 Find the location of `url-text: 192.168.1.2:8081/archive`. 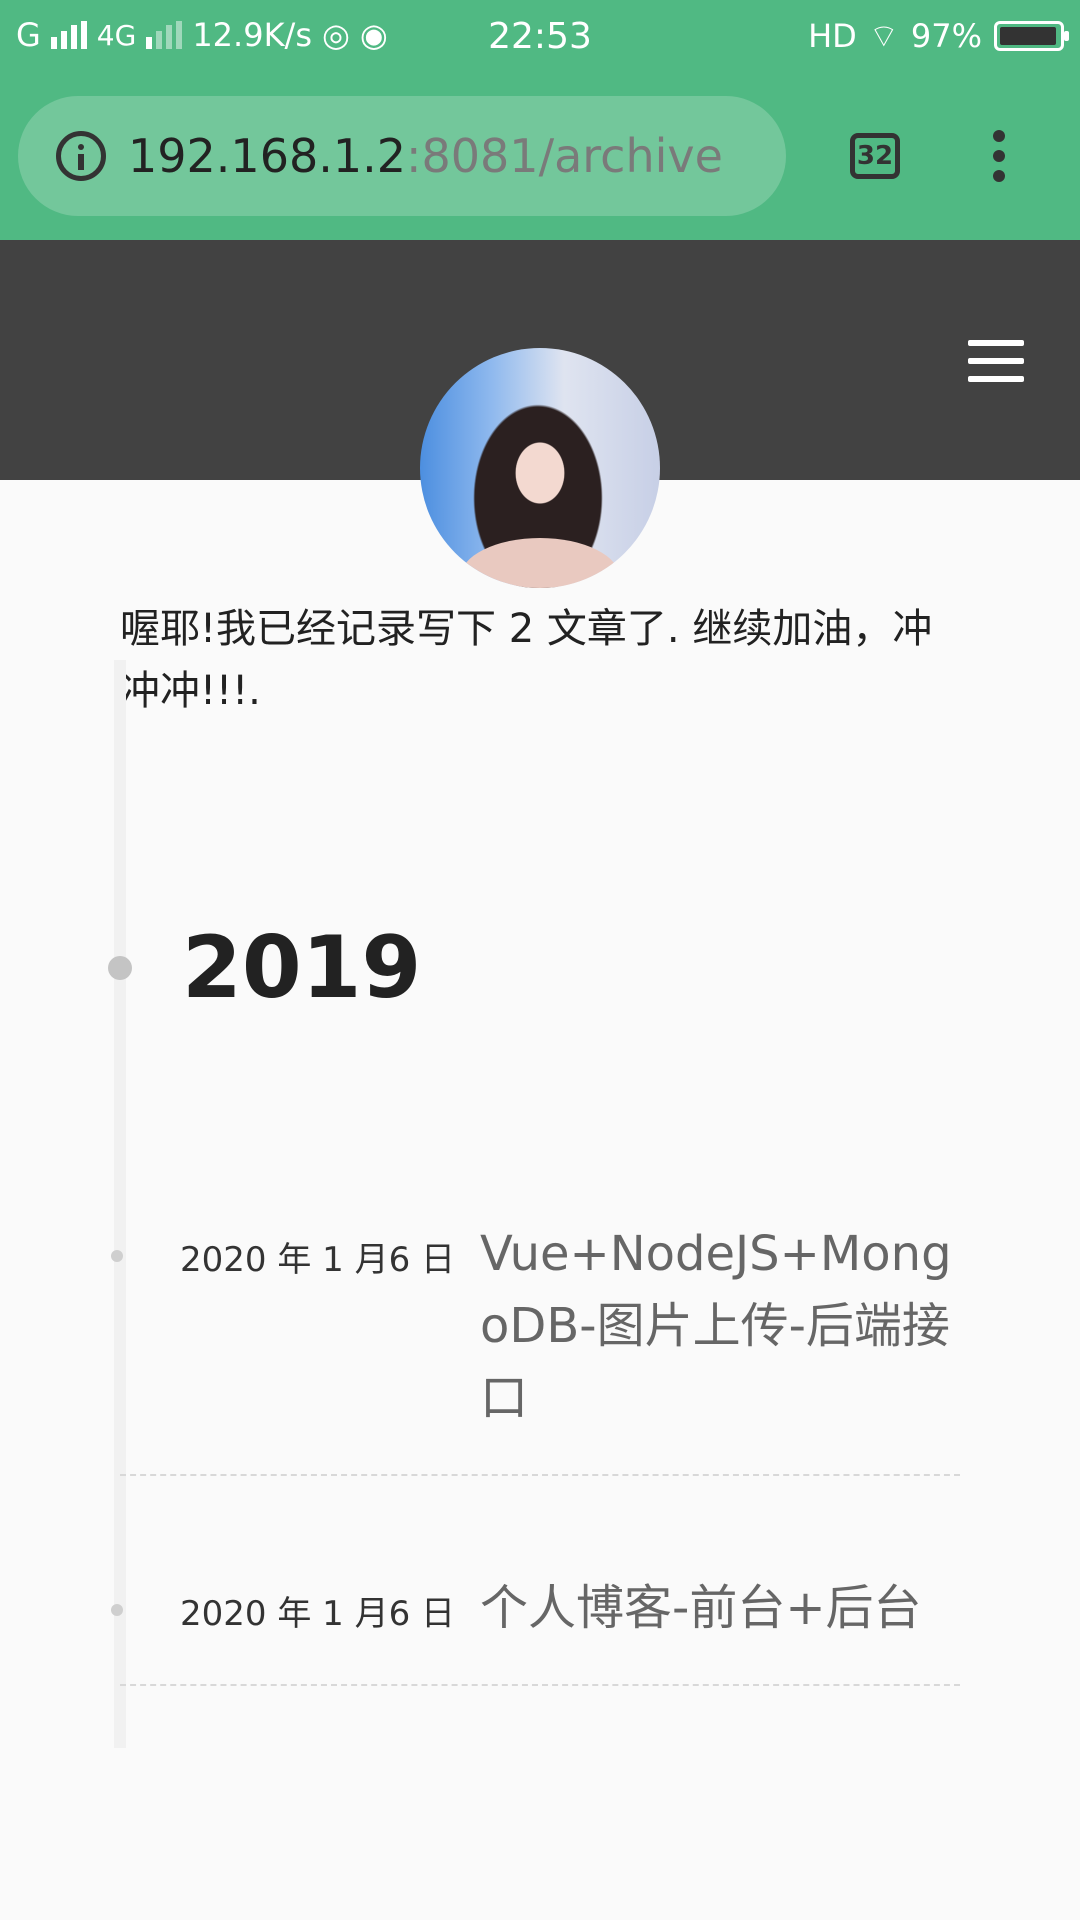

url-text: 192.168.1.2:8081/archive is located at coordinates (425, 156).